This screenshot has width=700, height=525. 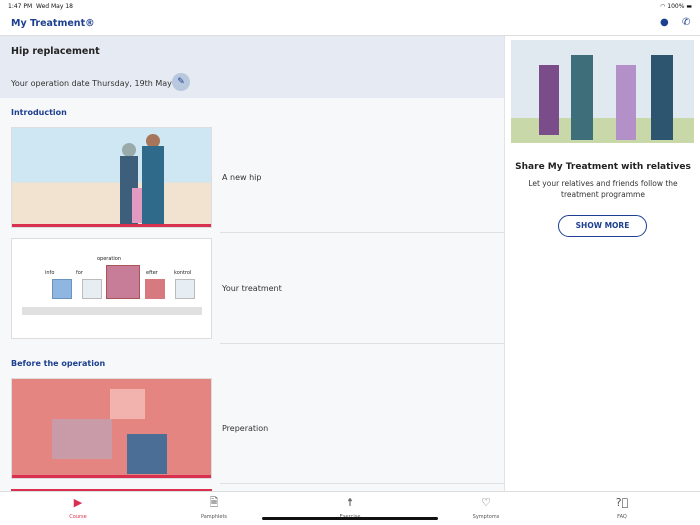 I want to click on battery-icon: ▬, so click(x=689, y=6).